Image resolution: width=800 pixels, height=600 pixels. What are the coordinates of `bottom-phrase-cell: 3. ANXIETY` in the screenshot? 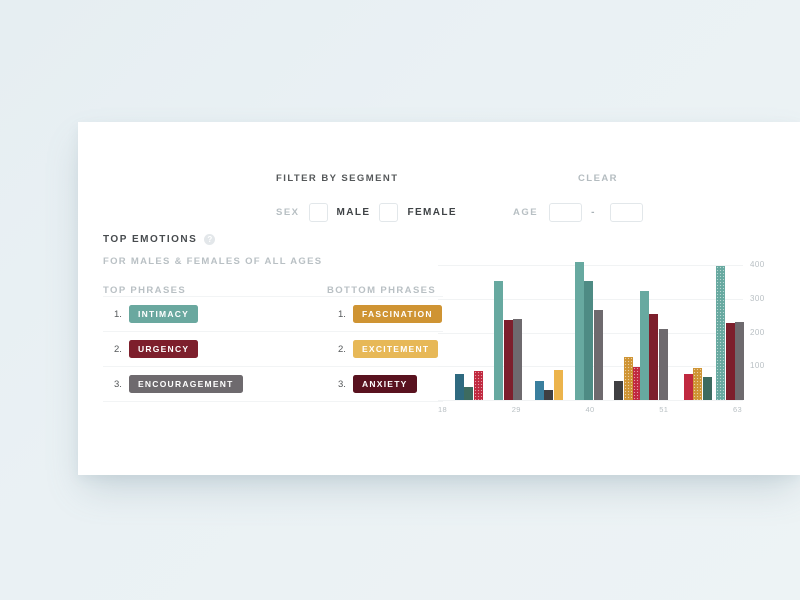 It's located at (385, 384).